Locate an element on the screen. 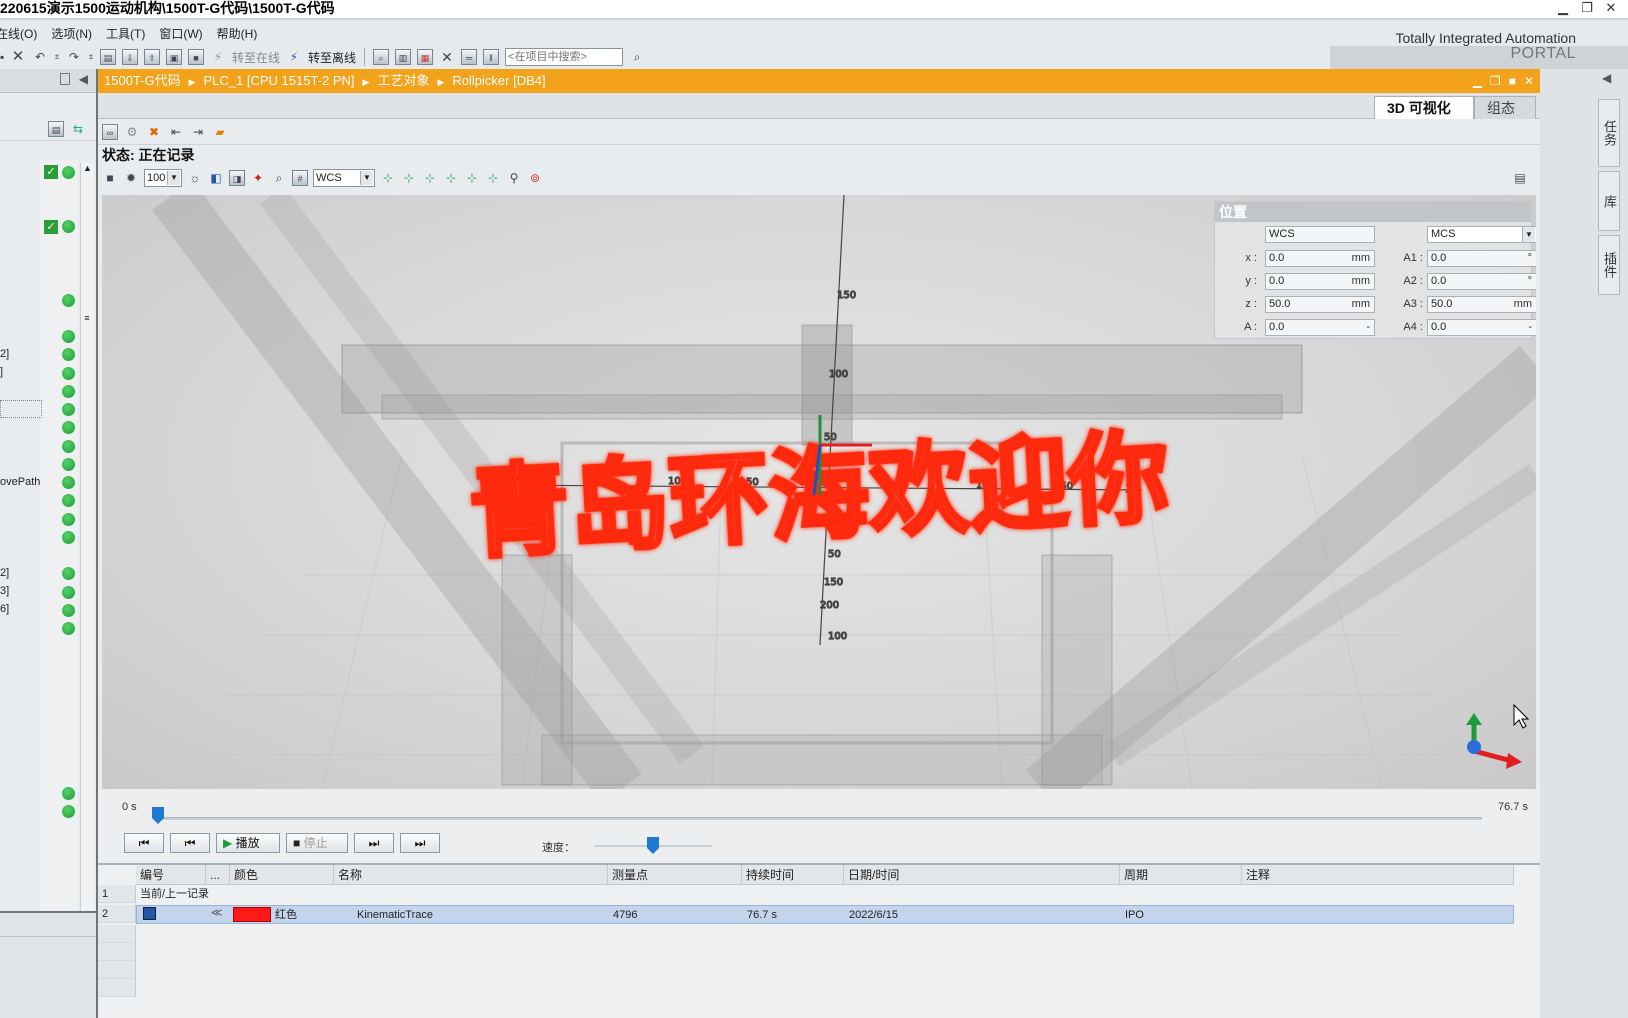  undo-icon: ↶ is located at coordinates (40, 57).